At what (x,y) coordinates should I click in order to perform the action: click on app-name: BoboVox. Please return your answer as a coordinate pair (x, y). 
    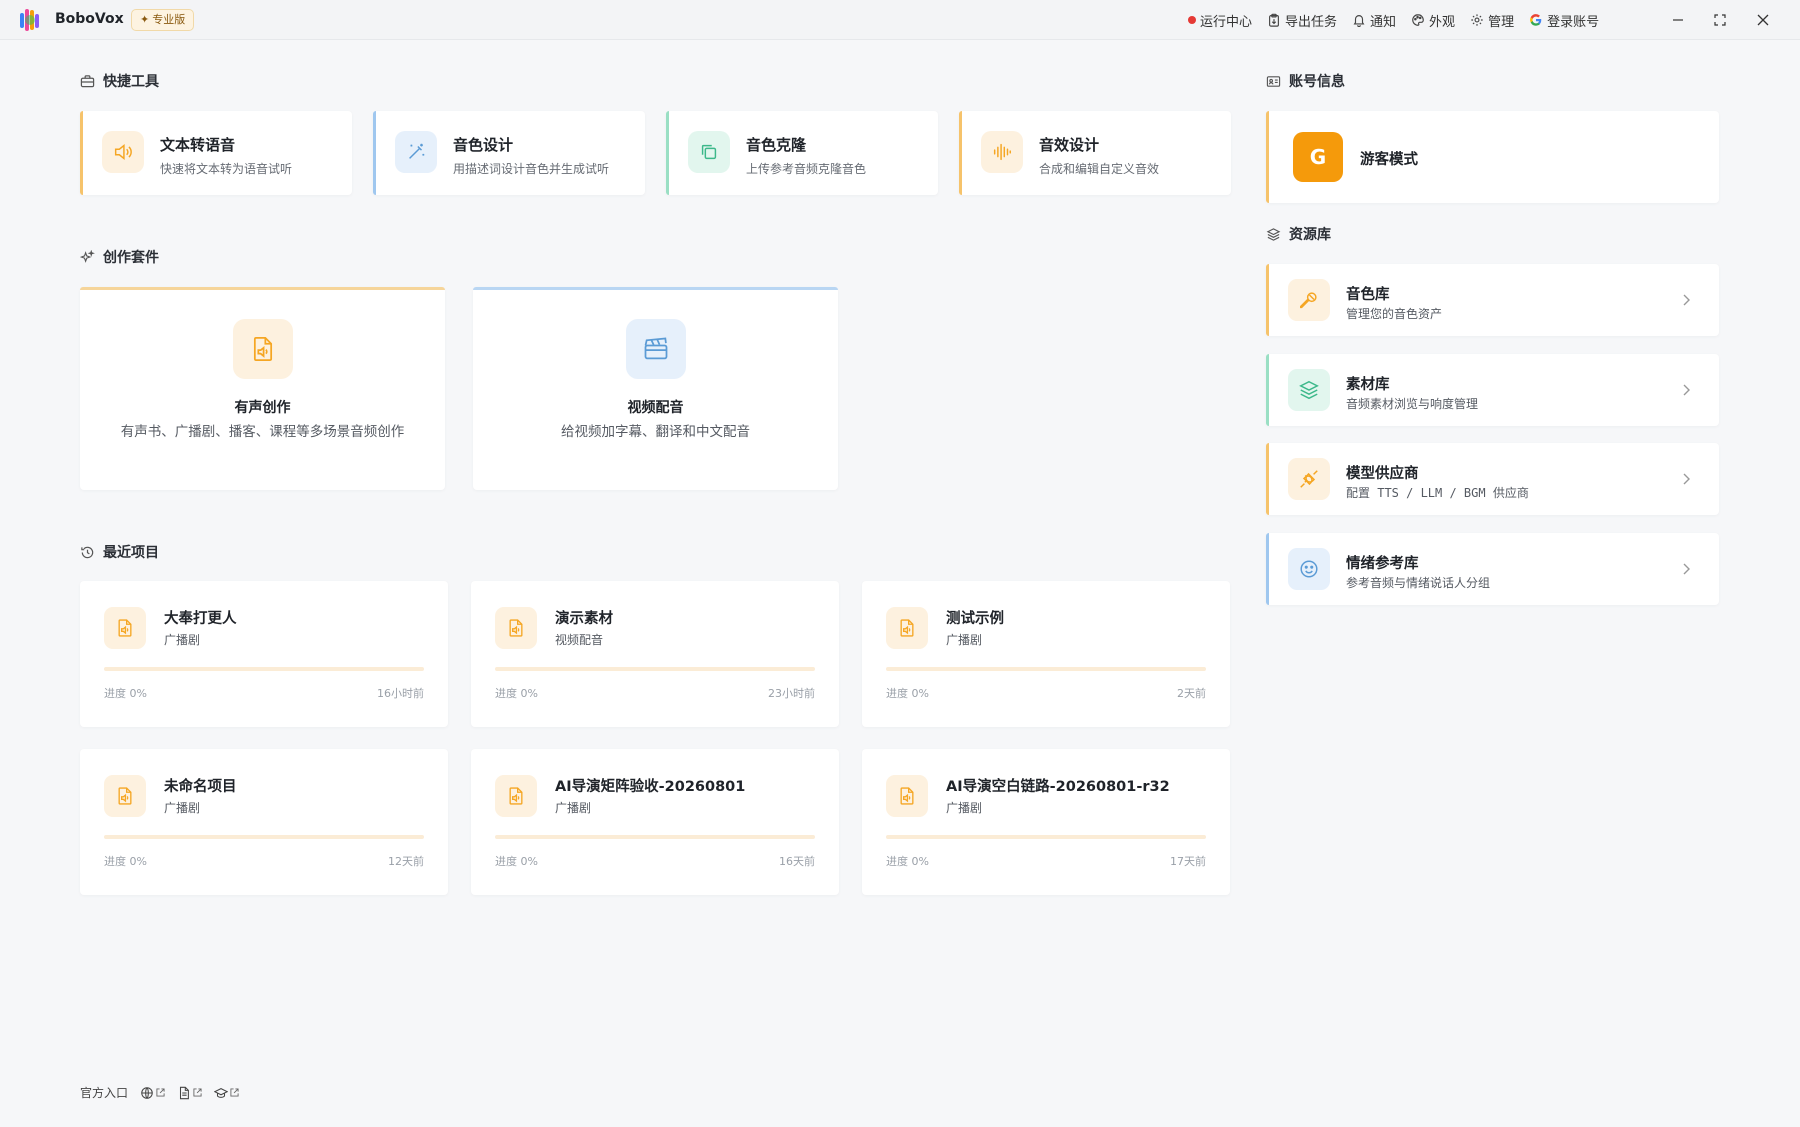
    Looking at the image, I should click on (89, 19).